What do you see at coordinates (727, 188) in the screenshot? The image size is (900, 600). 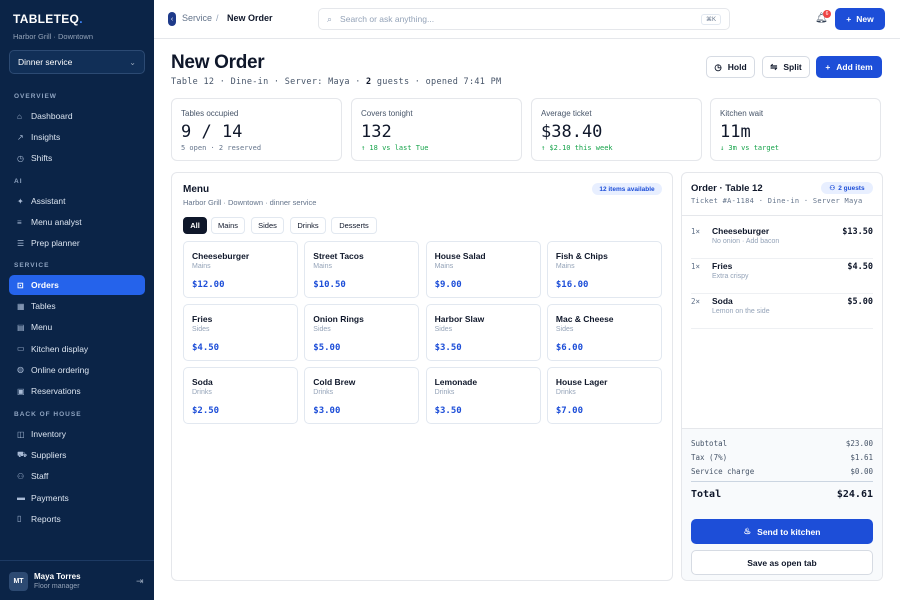 I see `order-title: Order · Table 12` at bounding box center [727, 188].